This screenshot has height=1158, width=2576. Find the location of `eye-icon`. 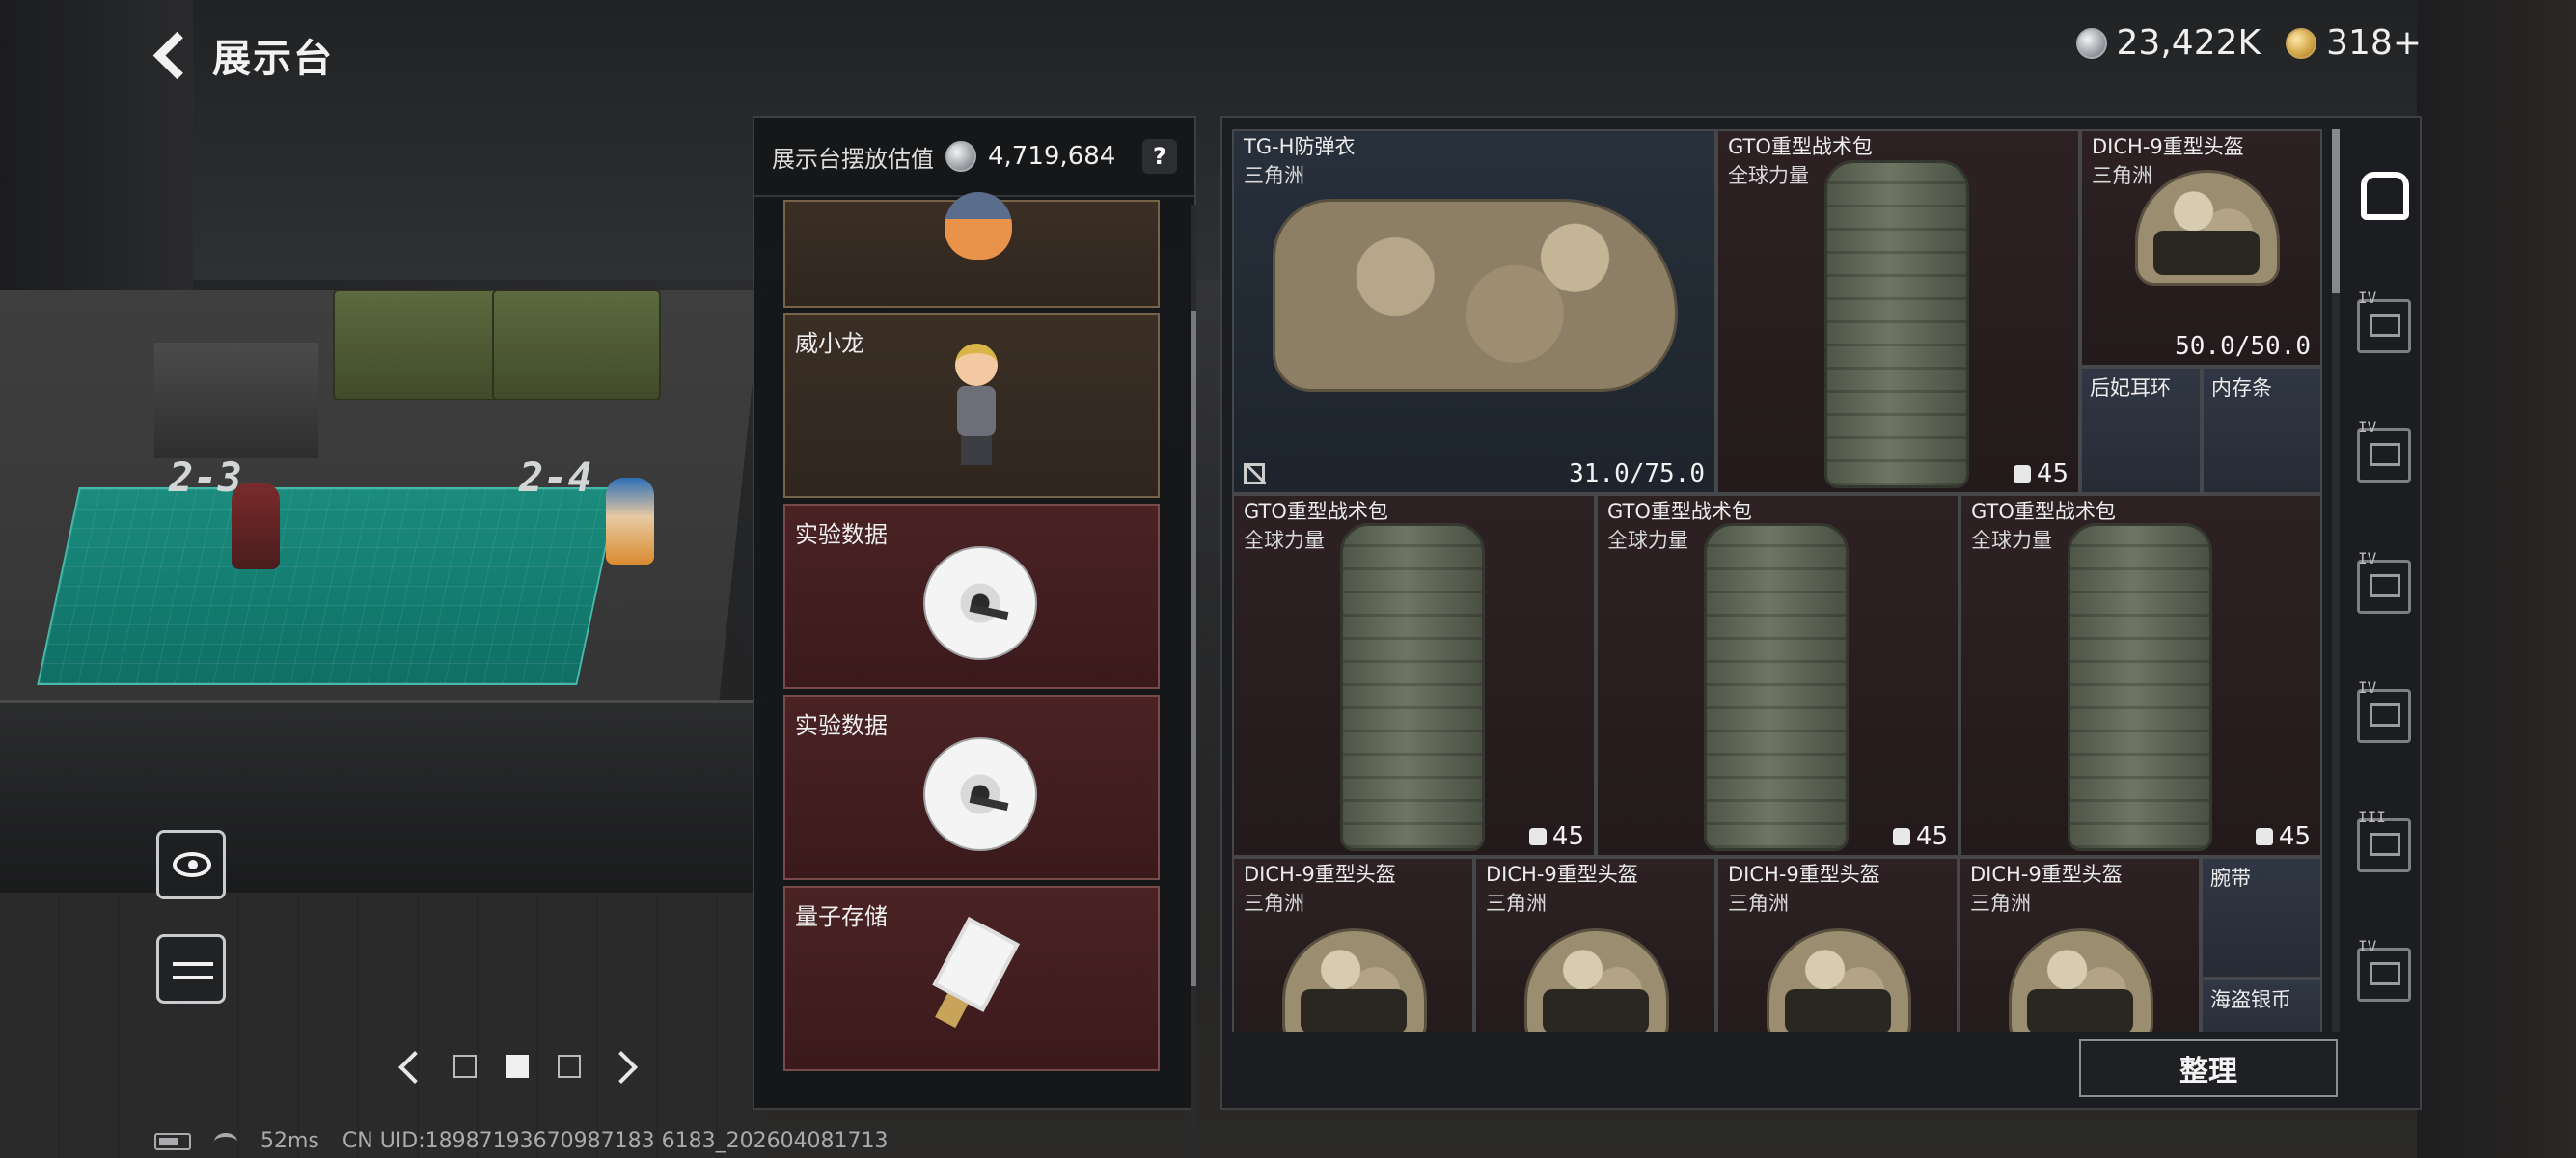

eye-icon is located at coordinates (192, 864).